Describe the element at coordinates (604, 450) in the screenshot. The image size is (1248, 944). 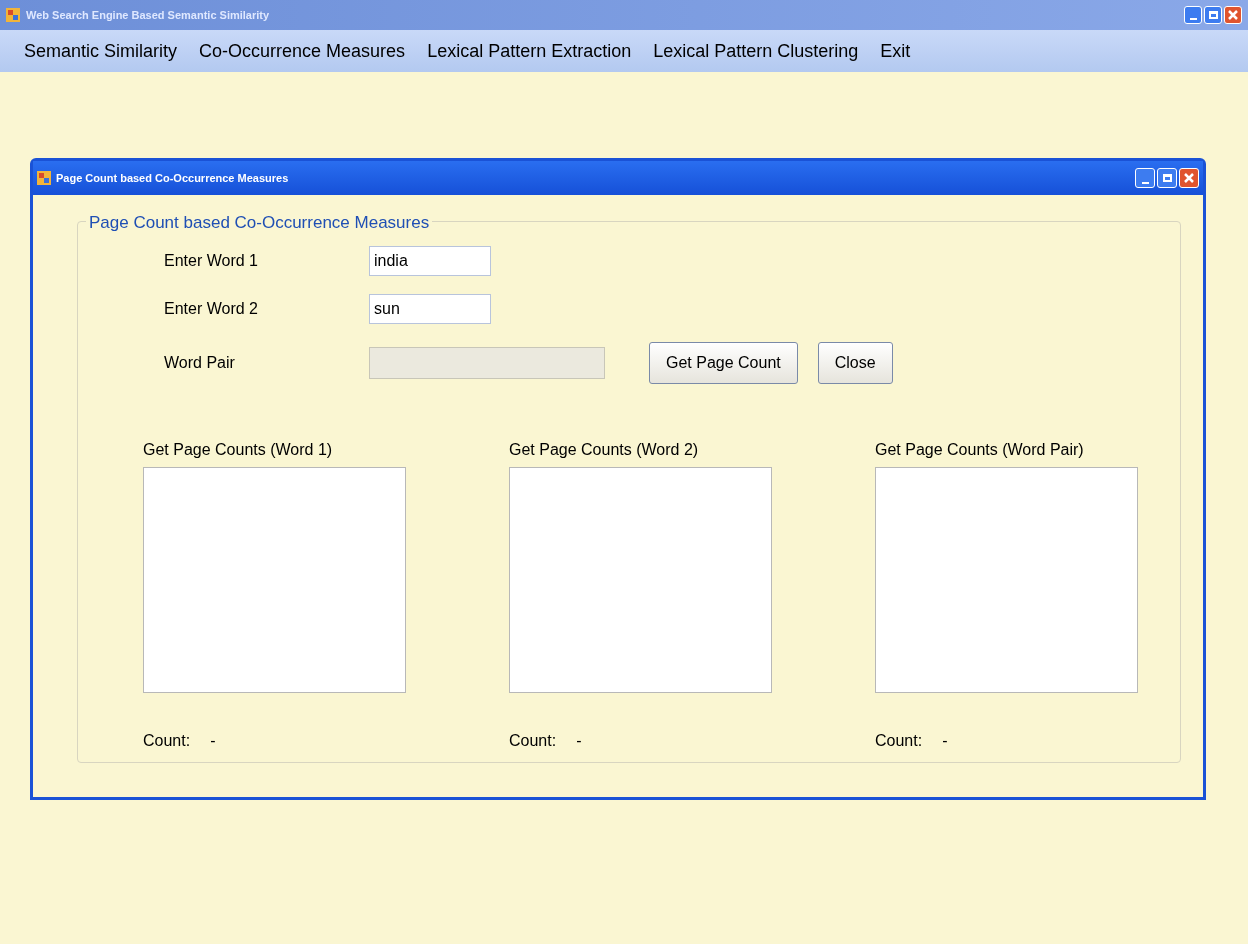
I see `list-title: Get Page Counts (Word 2)` at that location.